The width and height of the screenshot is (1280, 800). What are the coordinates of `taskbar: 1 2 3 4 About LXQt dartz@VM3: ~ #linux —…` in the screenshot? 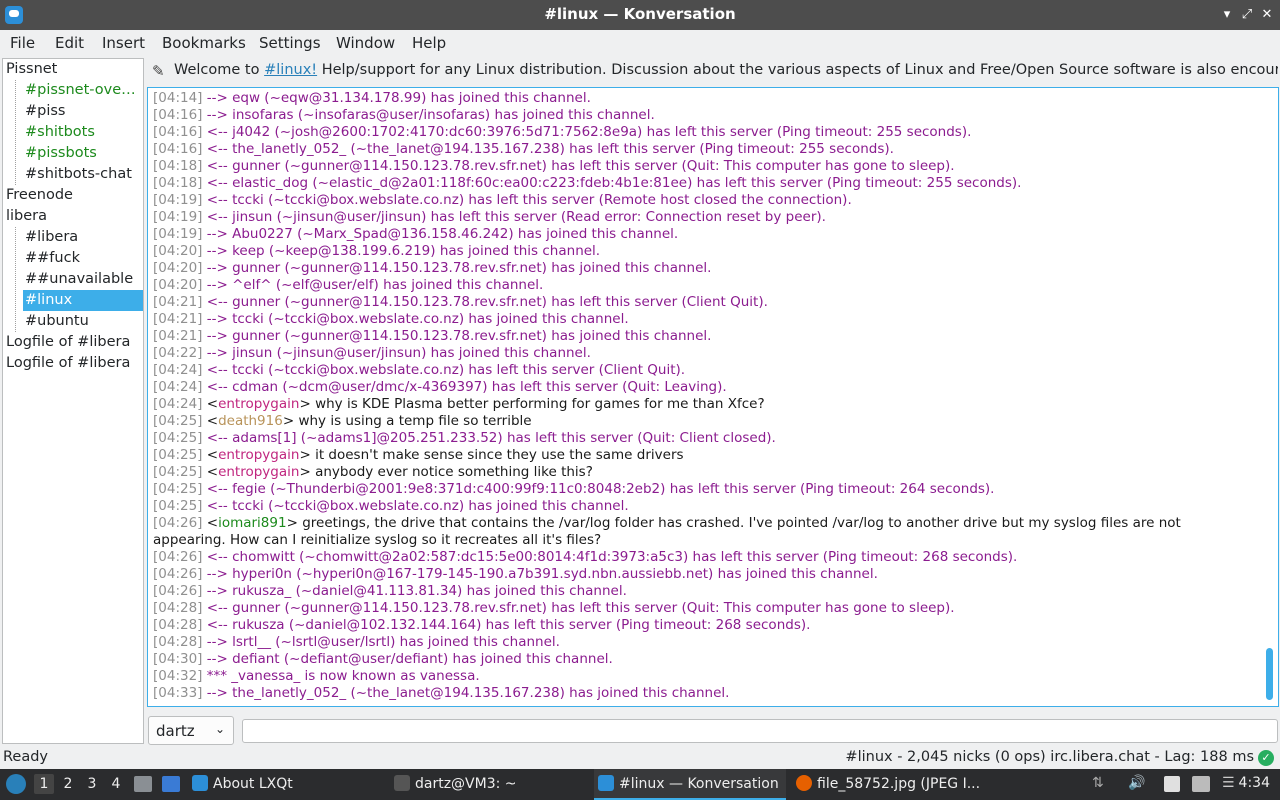 It's located at (640, 784).